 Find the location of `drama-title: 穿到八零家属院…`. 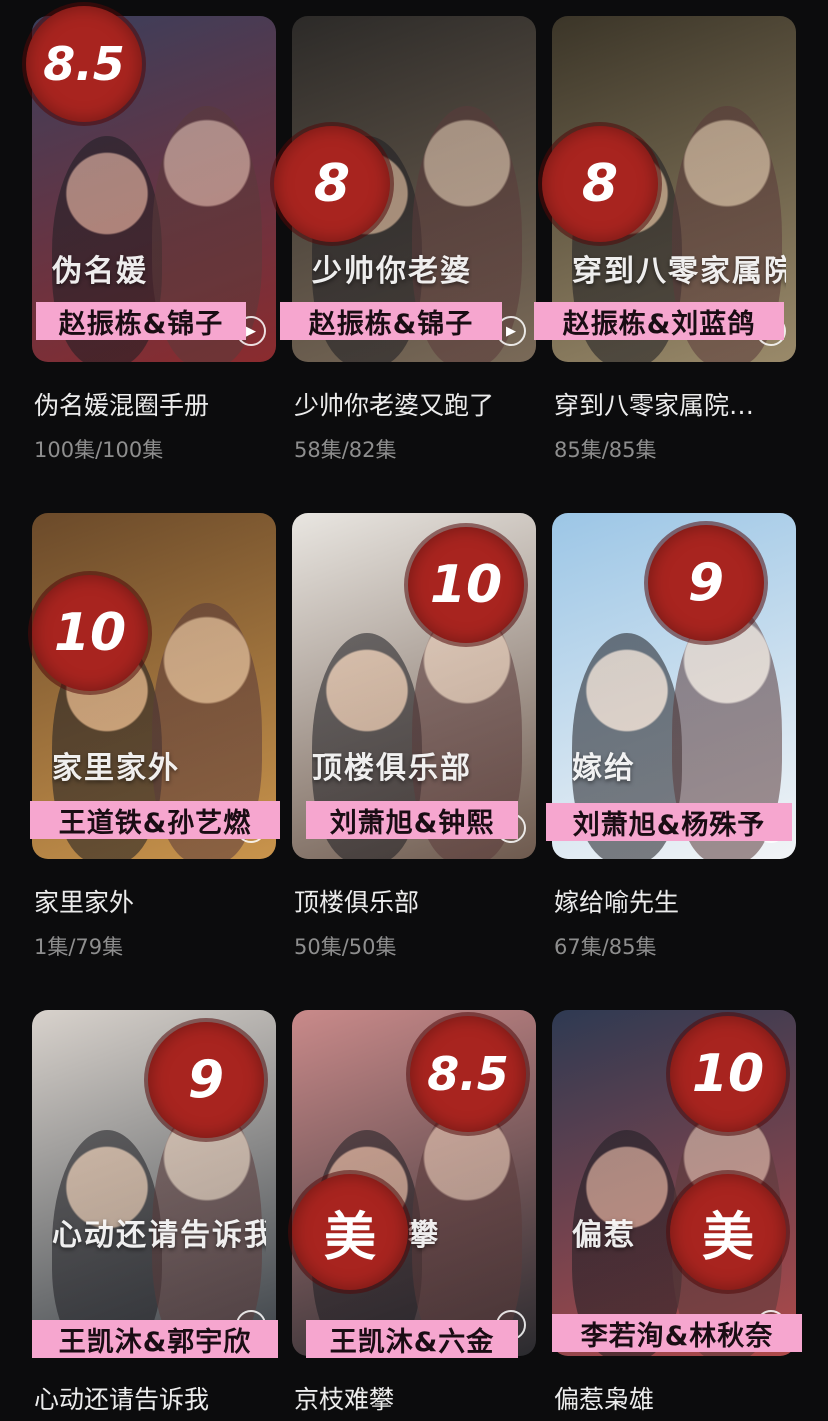

drama-title: 穿到八零家属院… is located at coordinates (676, 404).